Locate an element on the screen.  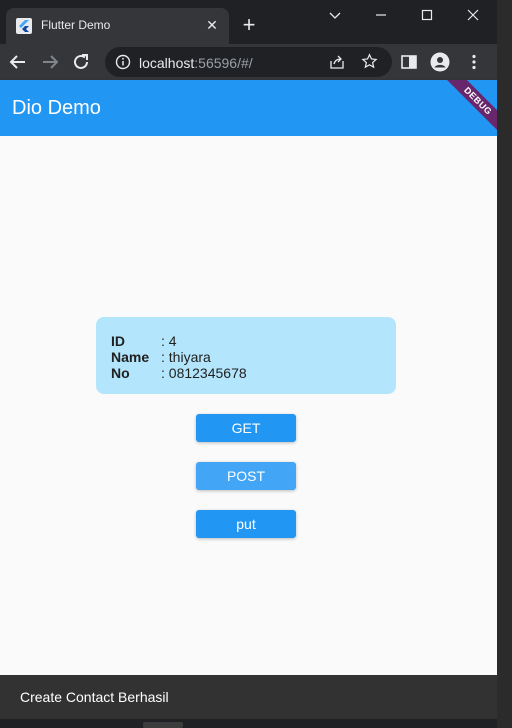
snackbar-message: Create Contact Berhasil is located at coordinates (94, 697).